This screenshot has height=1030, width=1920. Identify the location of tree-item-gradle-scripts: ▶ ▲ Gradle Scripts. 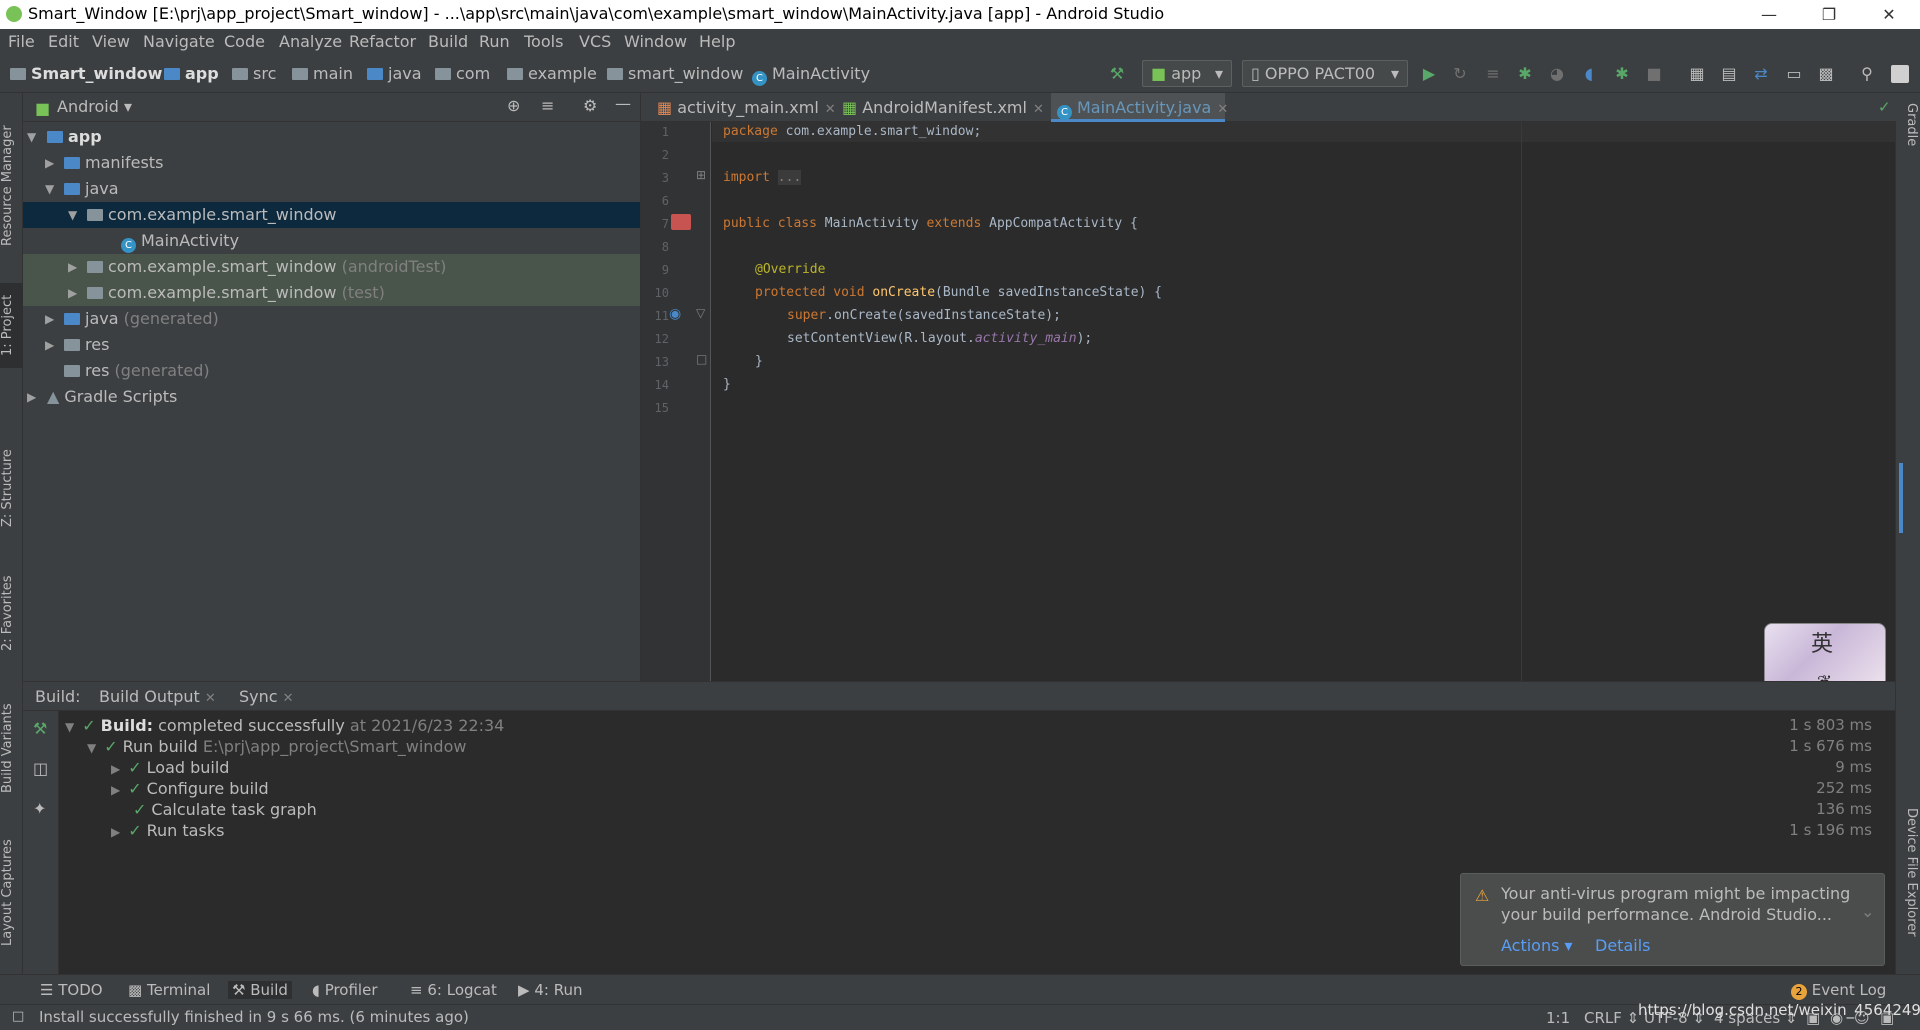
(331, 397).